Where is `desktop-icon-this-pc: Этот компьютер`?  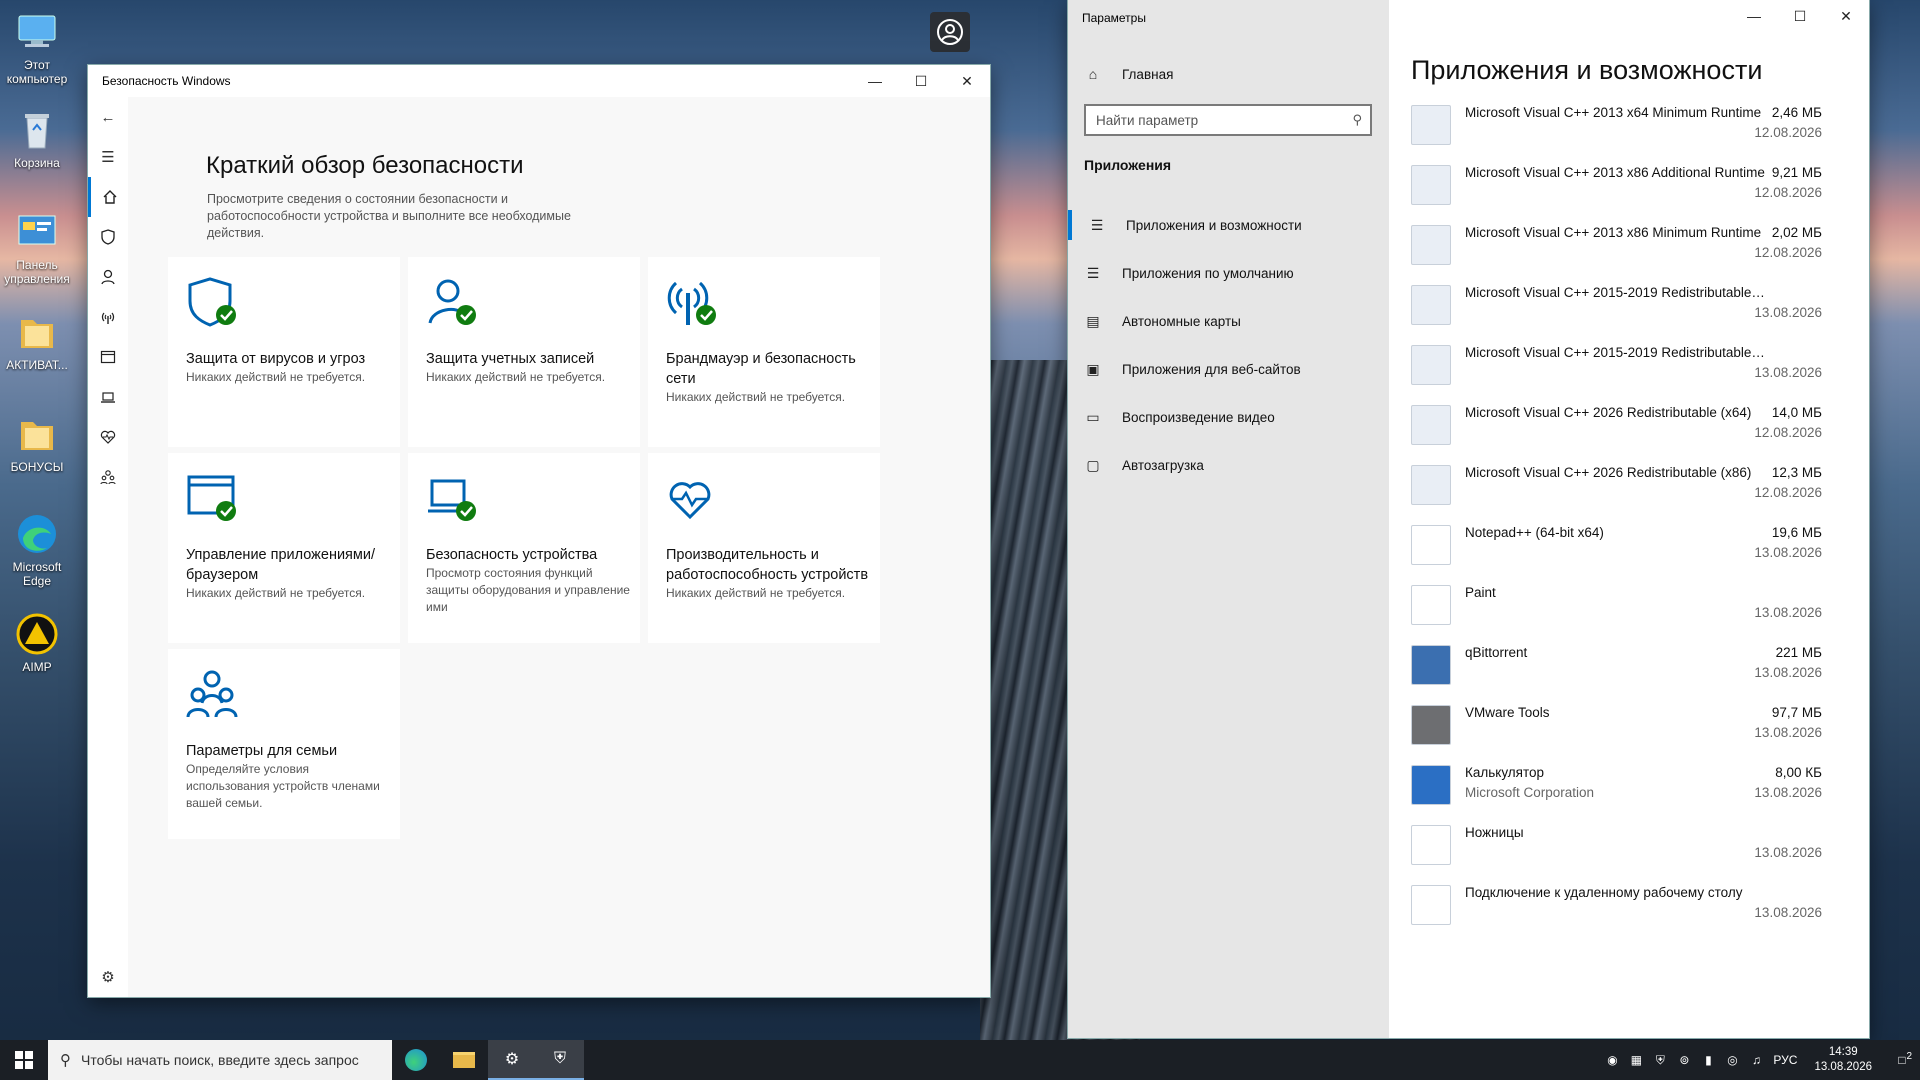
desktop-icon-this-pc: Этот компьютер is located at coordinates (37, 48).